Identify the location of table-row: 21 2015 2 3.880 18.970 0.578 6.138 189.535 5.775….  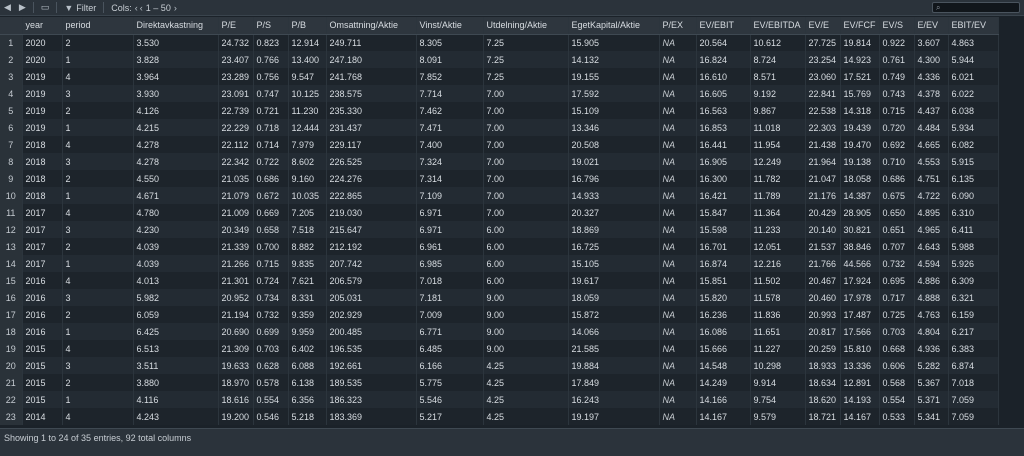
(499, 382).